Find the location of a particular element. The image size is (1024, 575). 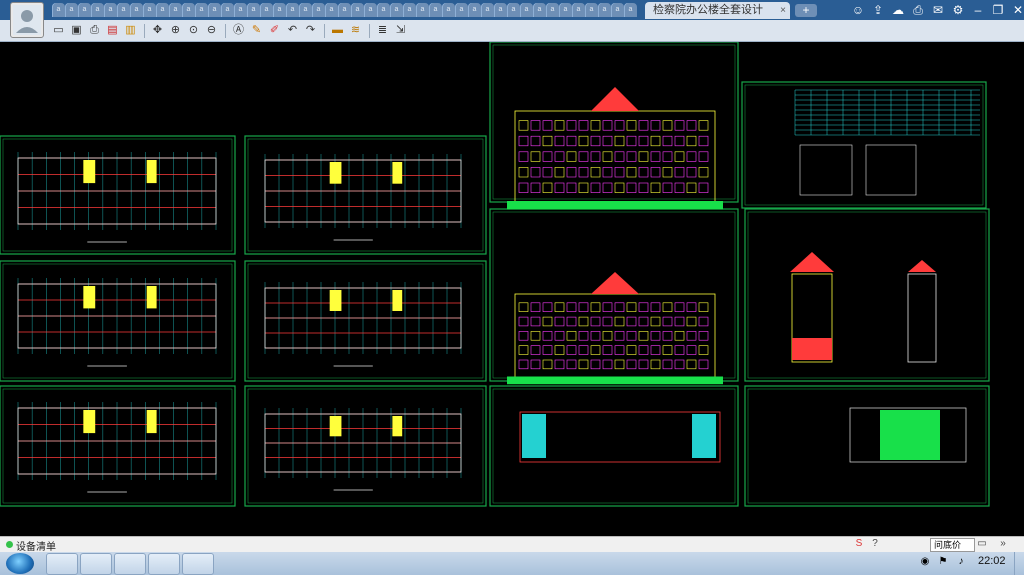

eraser-icon: ✐ is located at coordinates (274, 30).